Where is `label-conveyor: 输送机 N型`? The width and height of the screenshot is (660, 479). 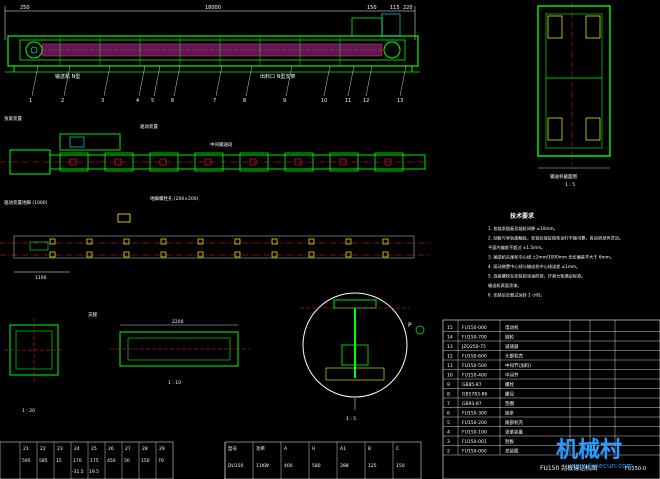 label-conveyor: 输送机 N型 is located at coordinates (67, 76).